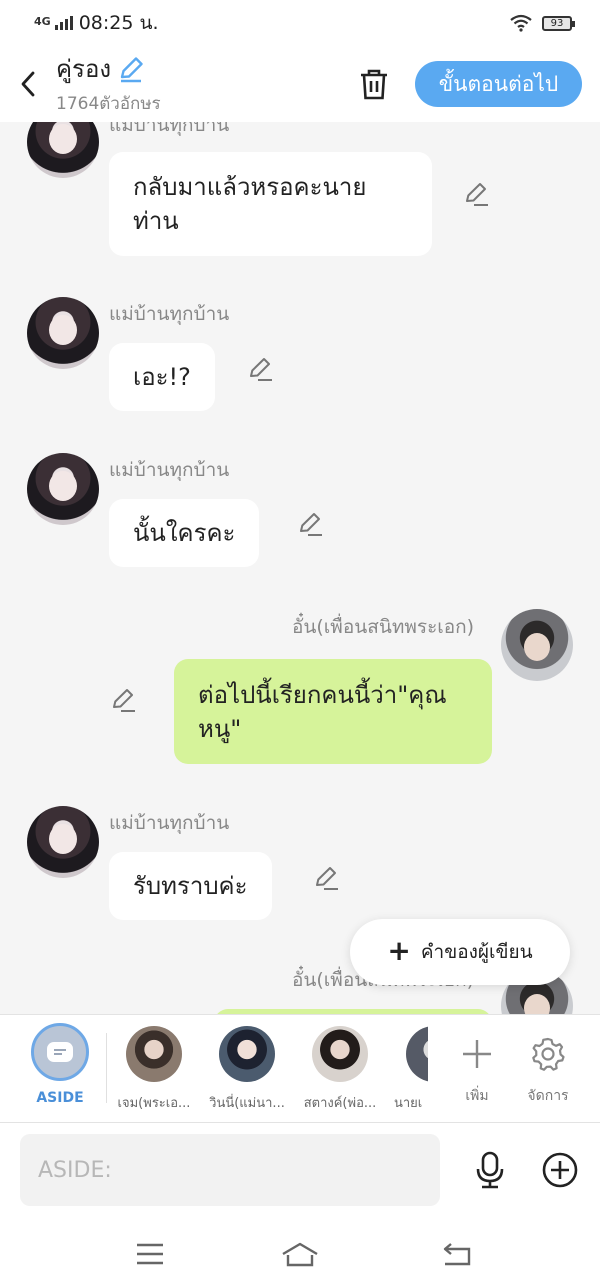 This screenshot has width=600, height=1287. I want to click on message-text: ต่อไปนี้เรียกคนนี้ว่า"คุณ, so click(322, 694).